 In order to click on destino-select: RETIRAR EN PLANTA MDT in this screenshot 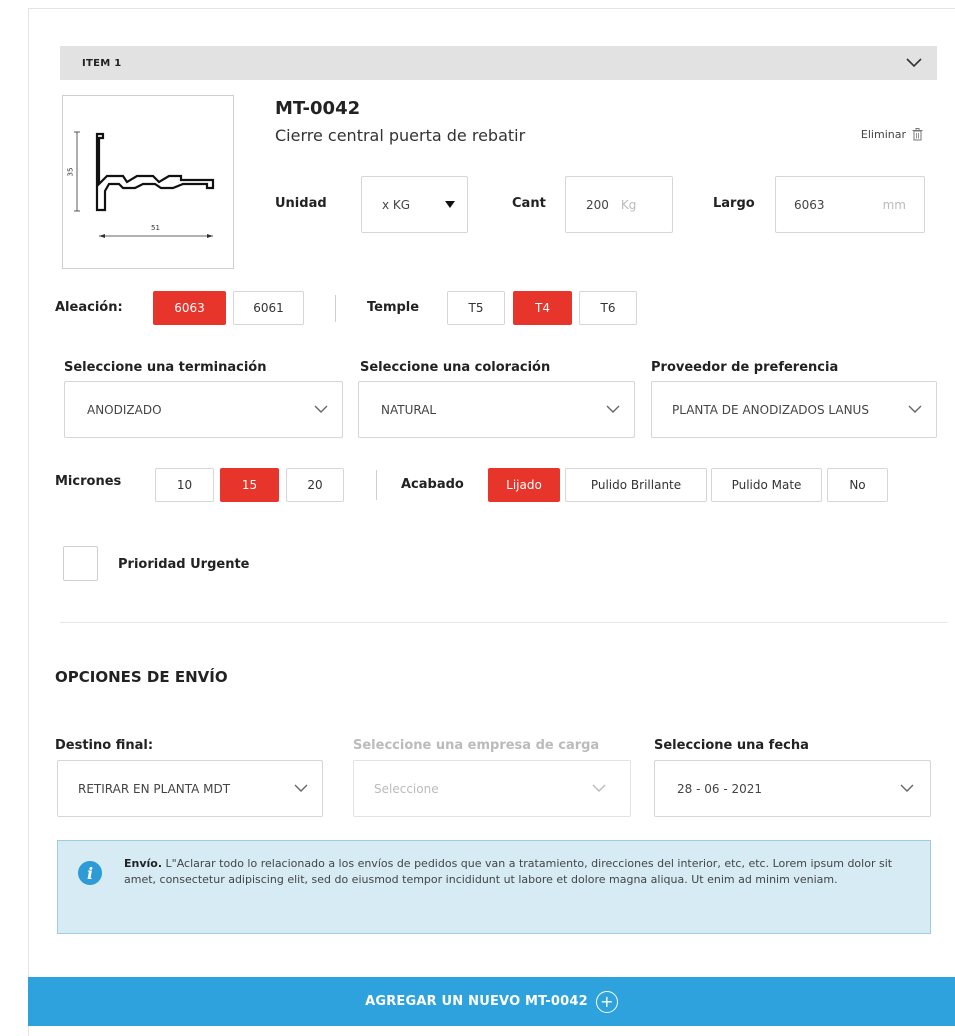, I will do `click(190, 788)`.